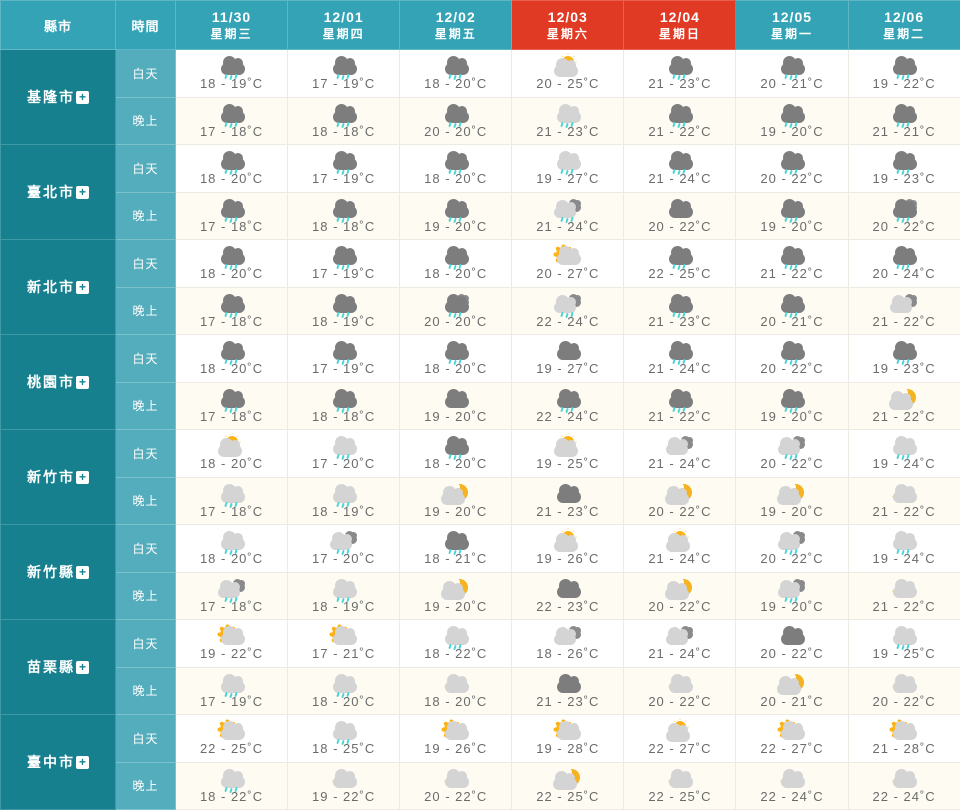 The width and height of the screenshot is (960, 810). Describe the element at coordinates (232, 691) in the screenshot. I see `forecast-cell: 17 - 19˚C` at that location.